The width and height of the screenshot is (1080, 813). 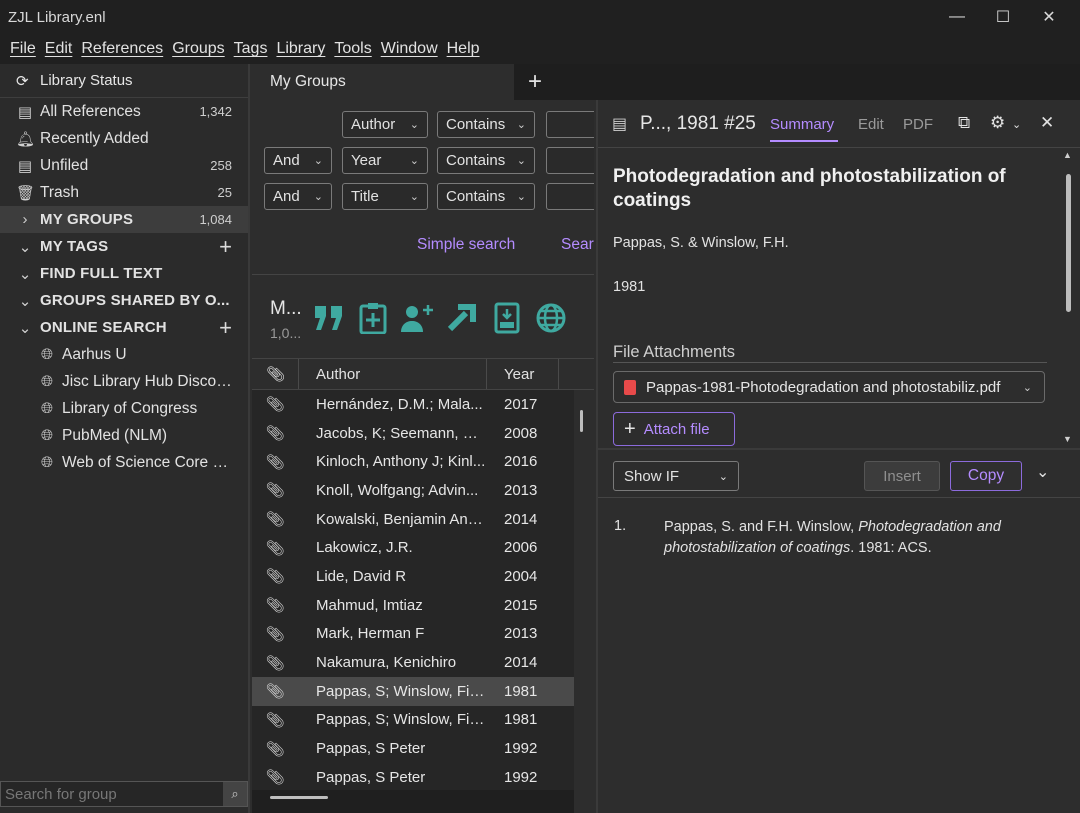 What do you see at coordinates (124, 435) in the screenshot?
I see `online-search-pubmed: 🌐︎ PubMed (NLM)` at bounding box center [124, 435].